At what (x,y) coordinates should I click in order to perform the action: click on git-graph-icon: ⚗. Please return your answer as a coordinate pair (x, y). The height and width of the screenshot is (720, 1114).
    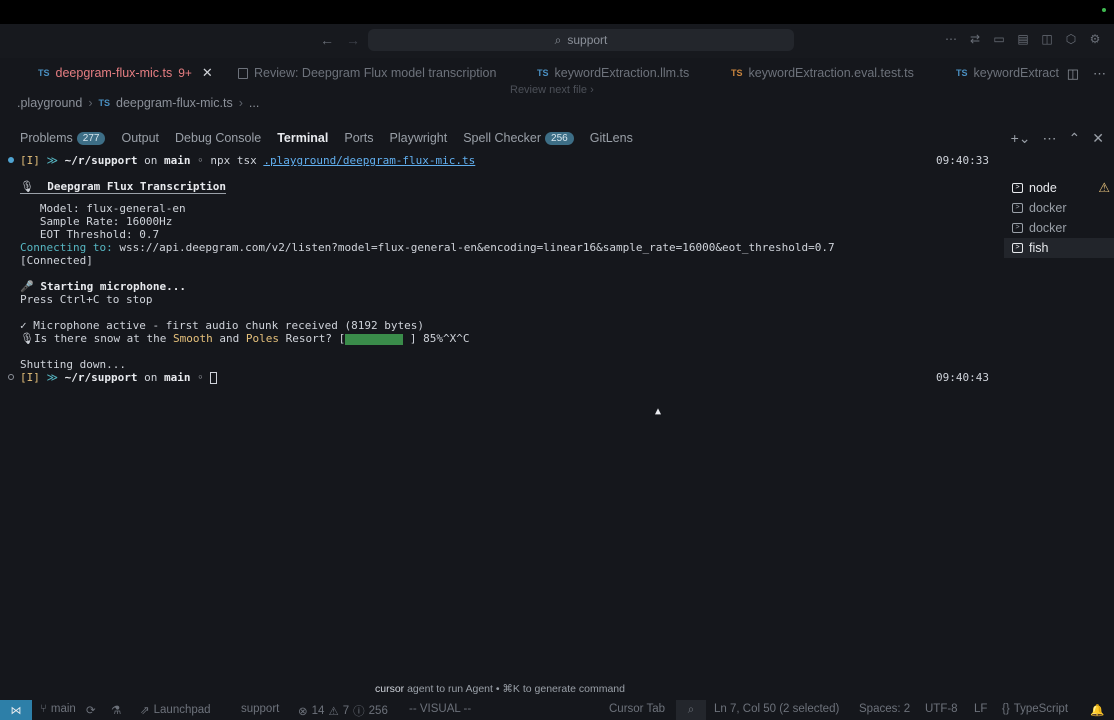
    Looking at the image, I should click on (116, 710).